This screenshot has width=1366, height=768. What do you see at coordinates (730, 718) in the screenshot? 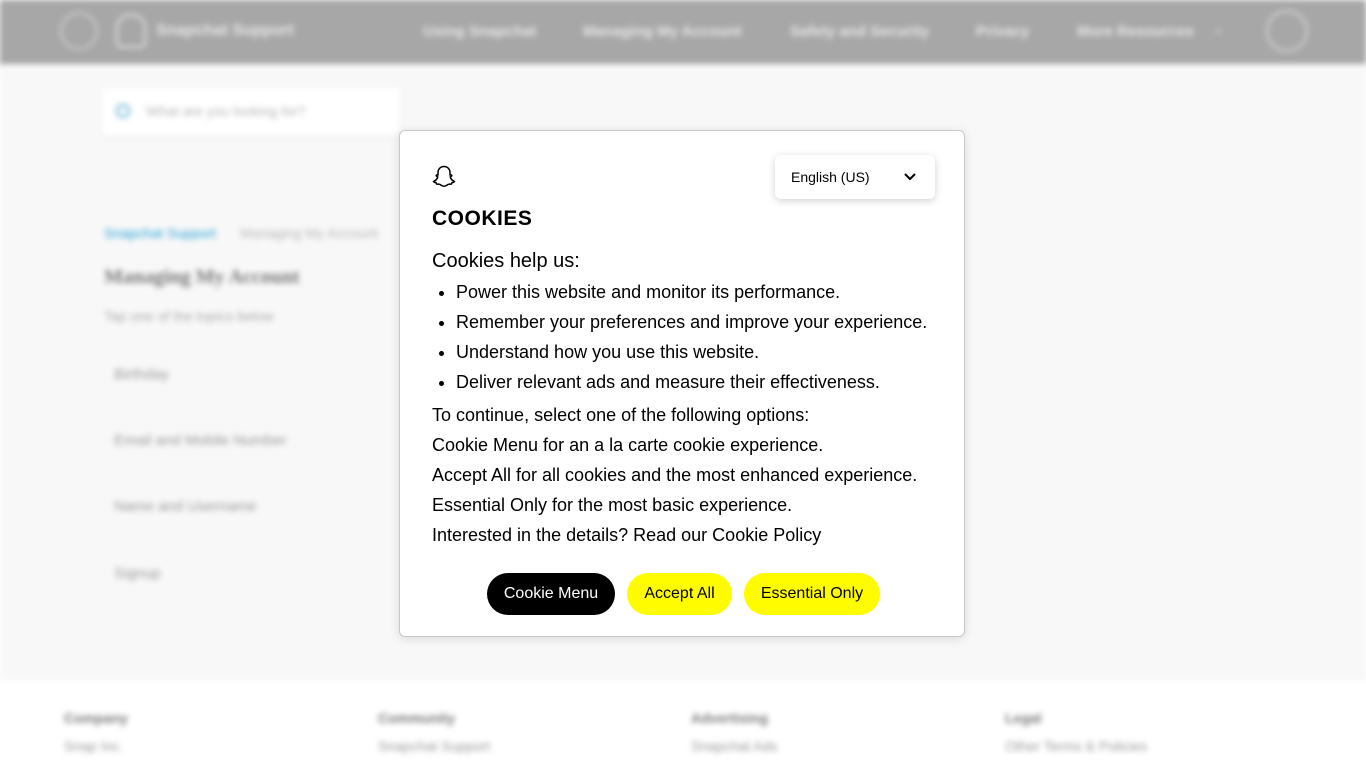
I see `footer-heading-advertising: Advertising` at bounding box center [730, 718].